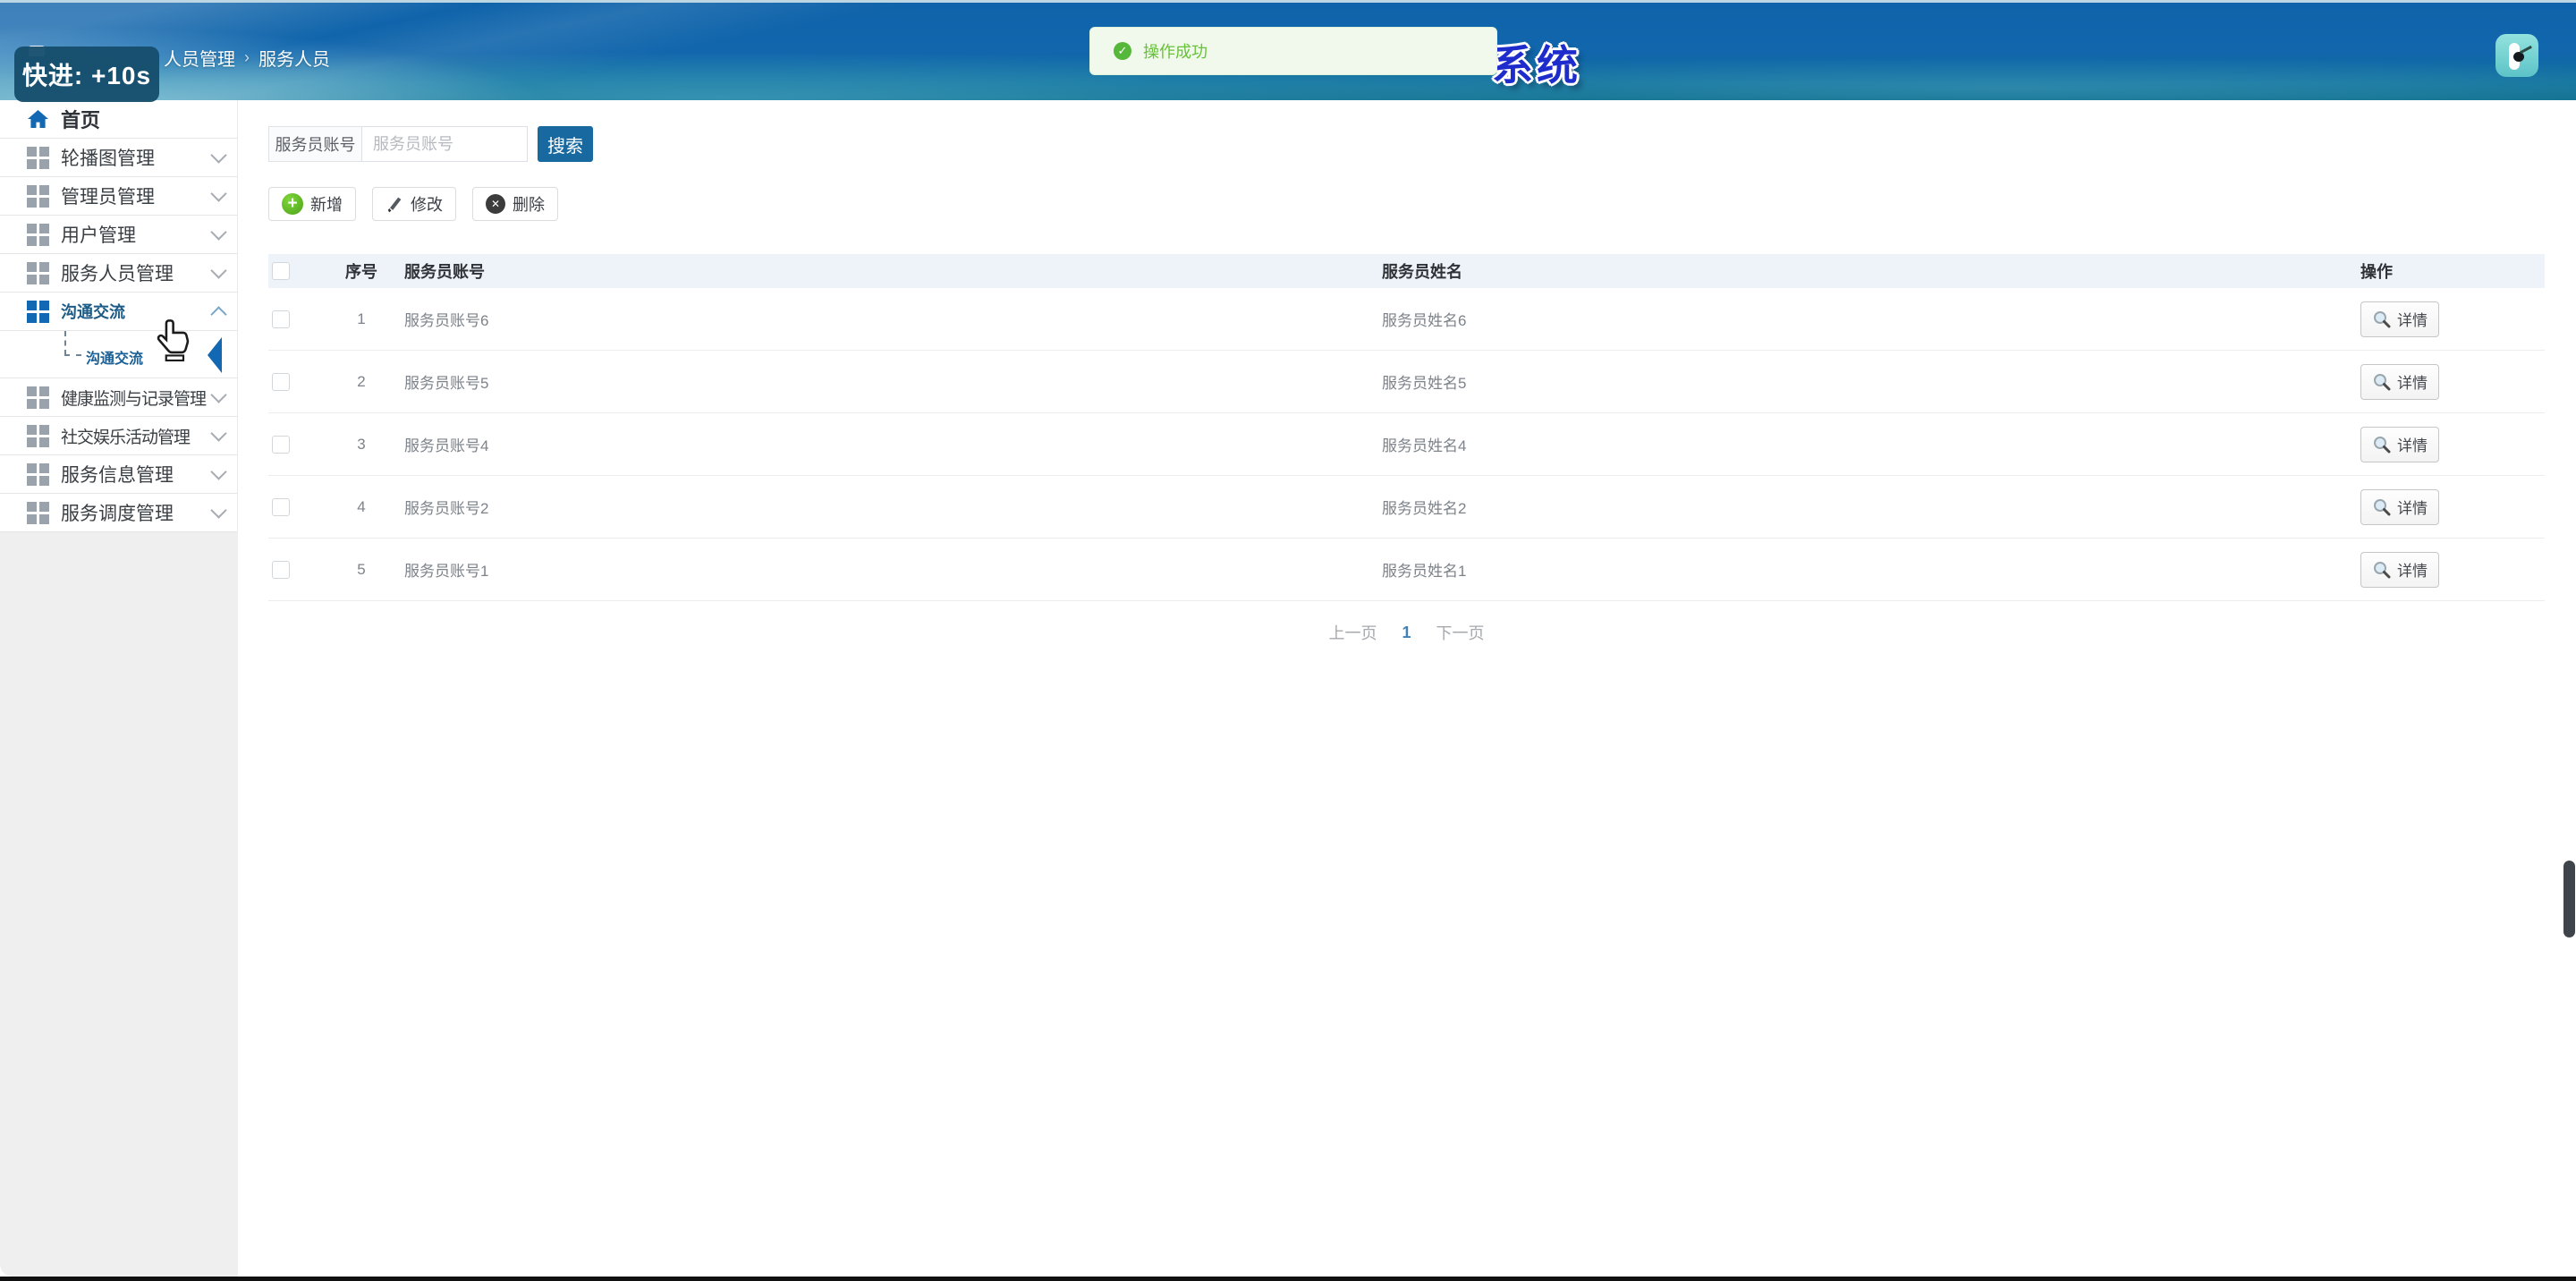 This screenshot has height=1281, width=2576. I want to click on cell-index: 3, so click(361, 444).